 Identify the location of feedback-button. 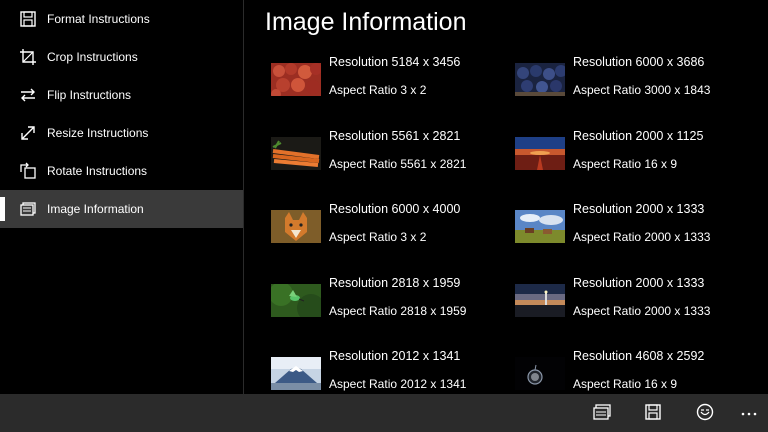
(707, 413).